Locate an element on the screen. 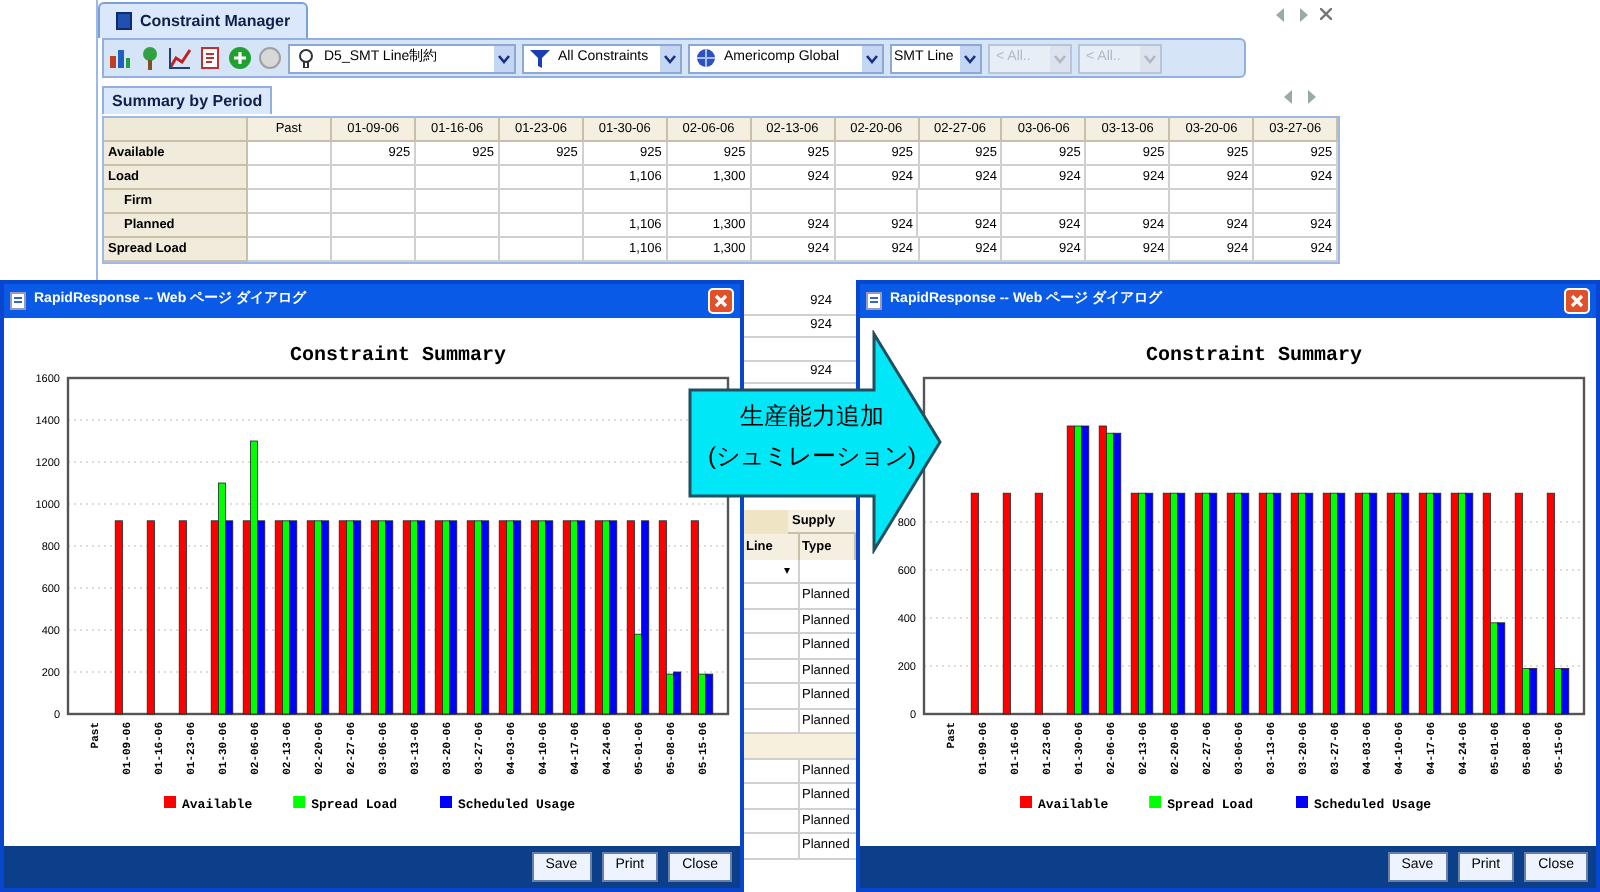 The image size is (1600, 892). bulb-icon is located at coordinates (306, 58).